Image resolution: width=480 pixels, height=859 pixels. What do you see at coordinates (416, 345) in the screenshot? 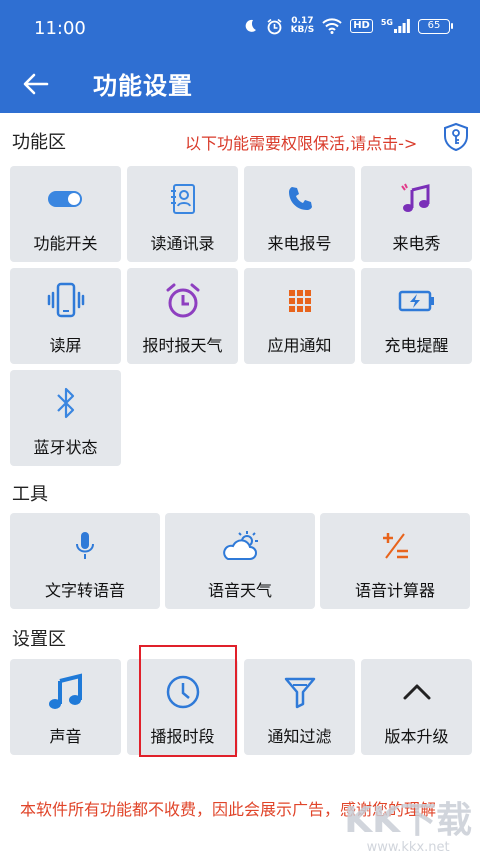
I see `tile-label: 充电提醒` at bounding box center [416, 345].